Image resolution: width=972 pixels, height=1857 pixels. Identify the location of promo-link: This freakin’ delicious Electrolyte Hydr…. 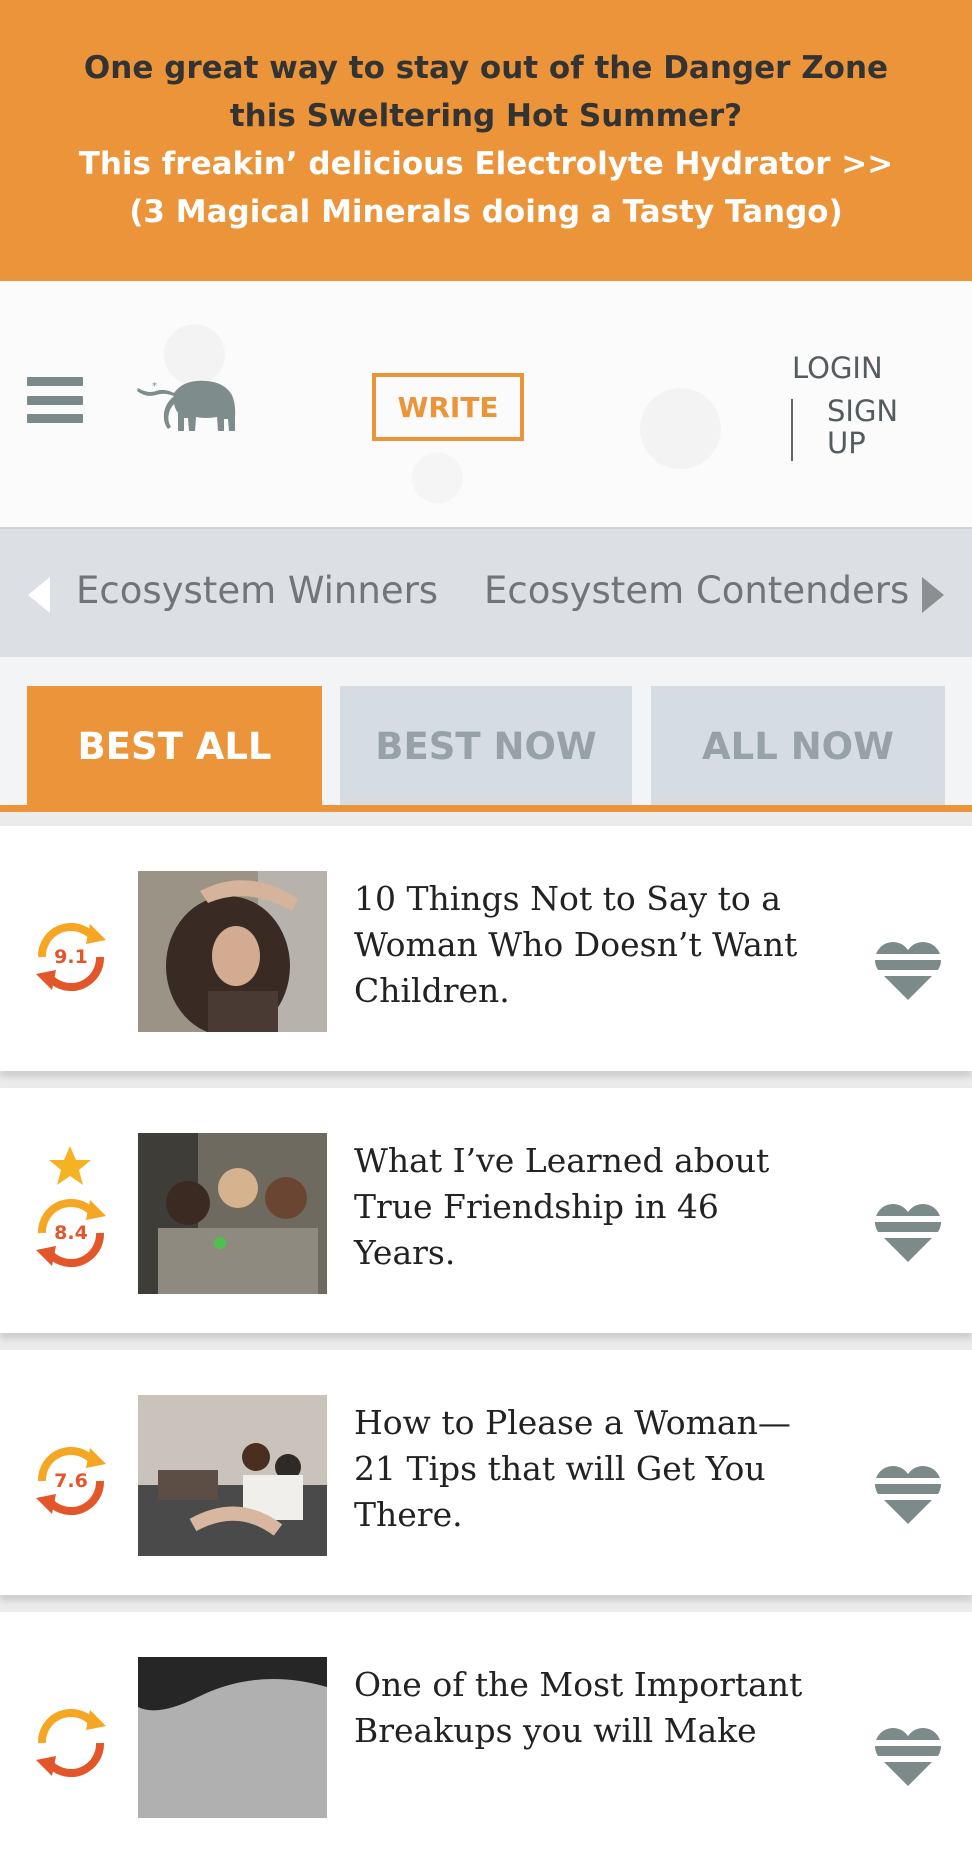
(486, 188).